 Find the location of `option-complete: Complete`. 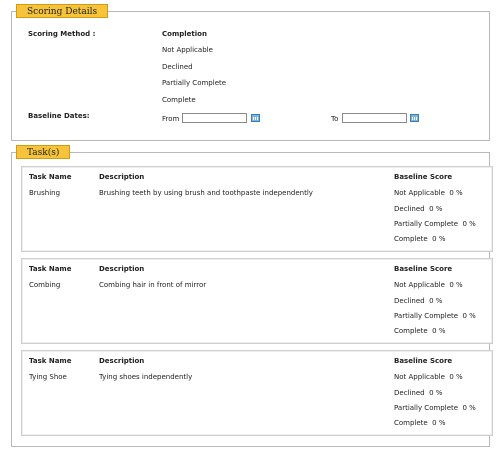

option-complete: Complete is located at coordinates (179, 100).